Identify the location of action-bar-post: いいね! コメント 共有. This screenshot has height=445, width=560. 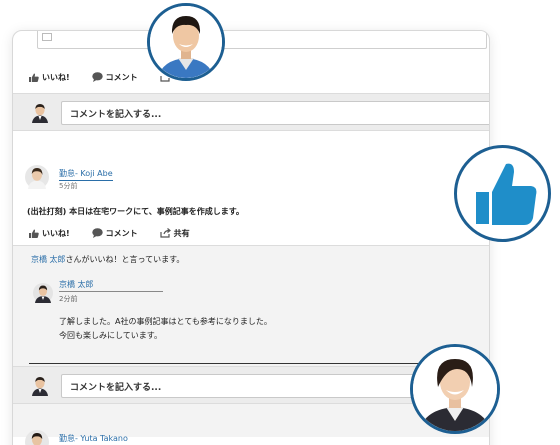
(120, 233).